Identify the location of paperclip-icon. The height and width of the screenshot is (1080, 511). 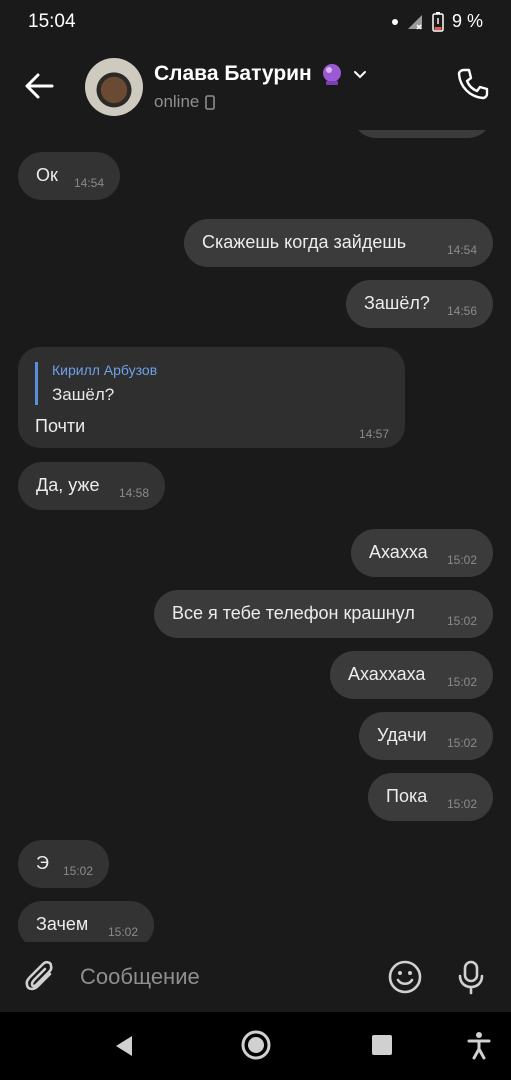
(41, 977).